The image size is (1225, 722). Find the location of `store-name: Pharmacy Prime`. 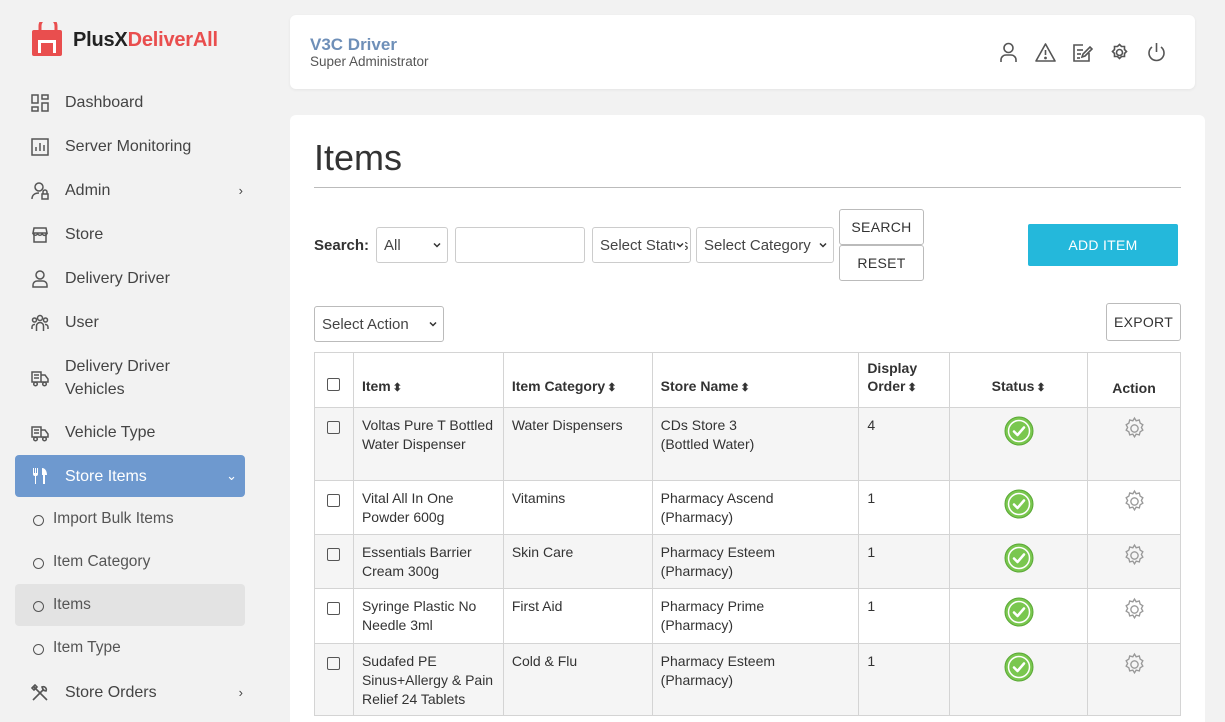

store-name: Pharmacy Prime is located at coordinates (712, 606).